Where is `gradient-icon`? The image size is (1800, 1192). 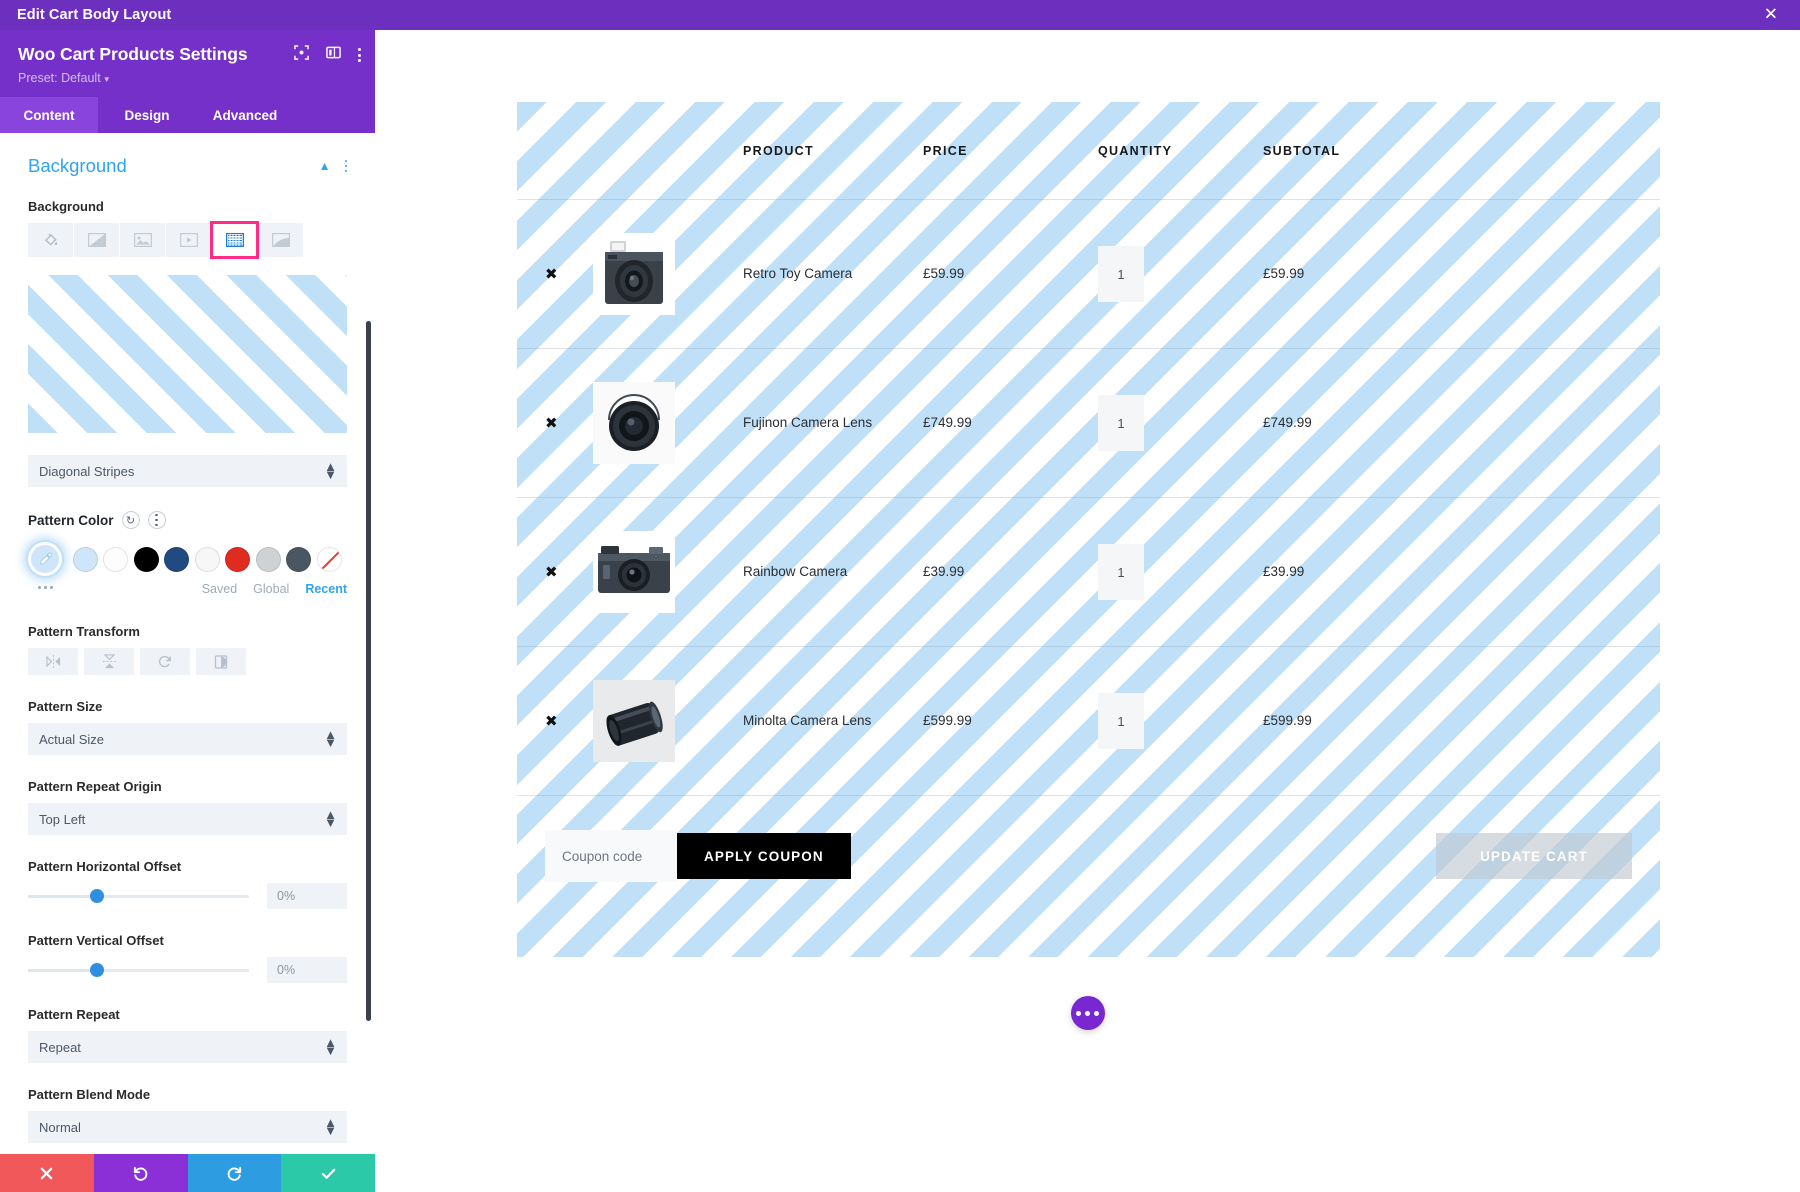 gradient-icon is located at coordinates (96, 240).